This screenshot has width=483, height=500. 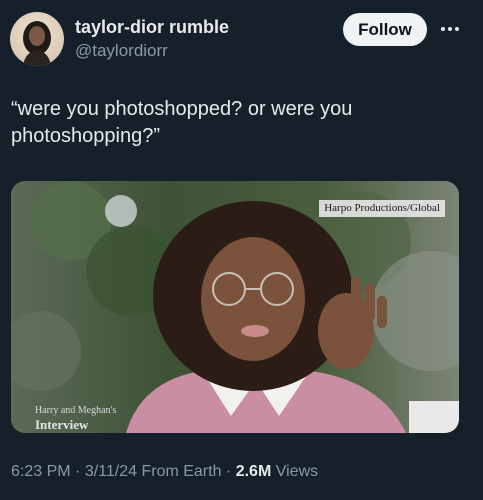 What do you see at coordinates (62, 424) in the screenshot?
I see `media-caption-line2: Interview` at bounding box center [62, 424].